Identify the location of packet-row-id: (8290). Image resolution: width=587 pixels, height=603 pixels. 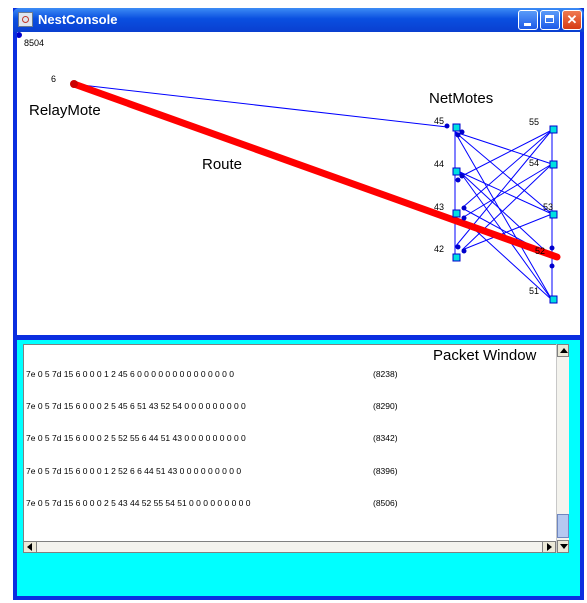
(385, 406).